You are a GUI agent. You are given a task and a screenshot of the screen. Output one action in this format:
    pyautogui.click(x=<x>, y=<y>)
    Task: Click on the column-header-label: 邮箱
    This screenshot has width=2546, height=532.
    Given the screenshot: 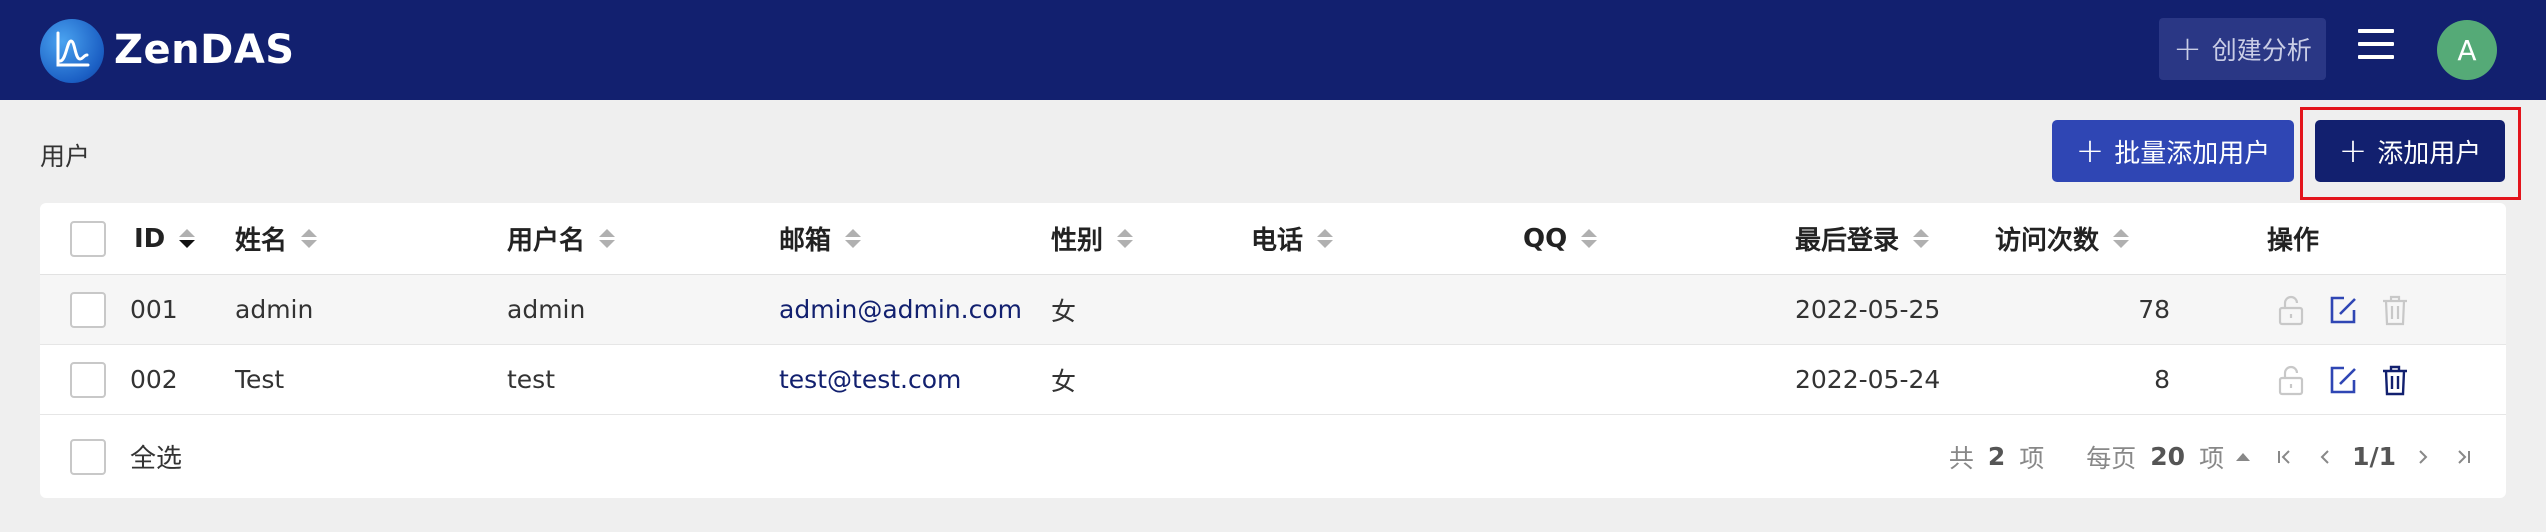 What is the action you would take?
    pyautogui.click(x=805, y=241)
    